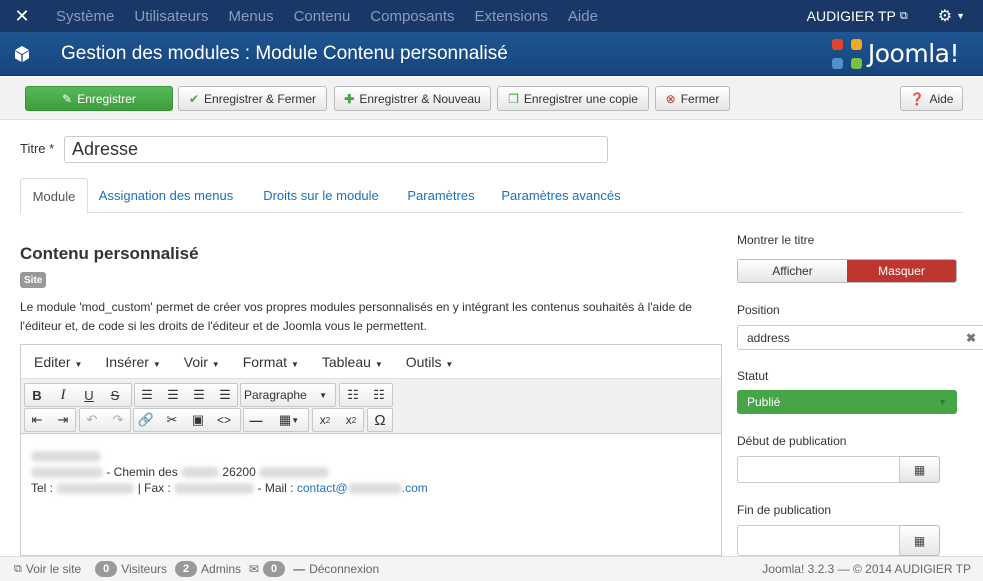 The image size is (983, 581). I want to click on caret-down-icon: ▼, so click(942, 402).